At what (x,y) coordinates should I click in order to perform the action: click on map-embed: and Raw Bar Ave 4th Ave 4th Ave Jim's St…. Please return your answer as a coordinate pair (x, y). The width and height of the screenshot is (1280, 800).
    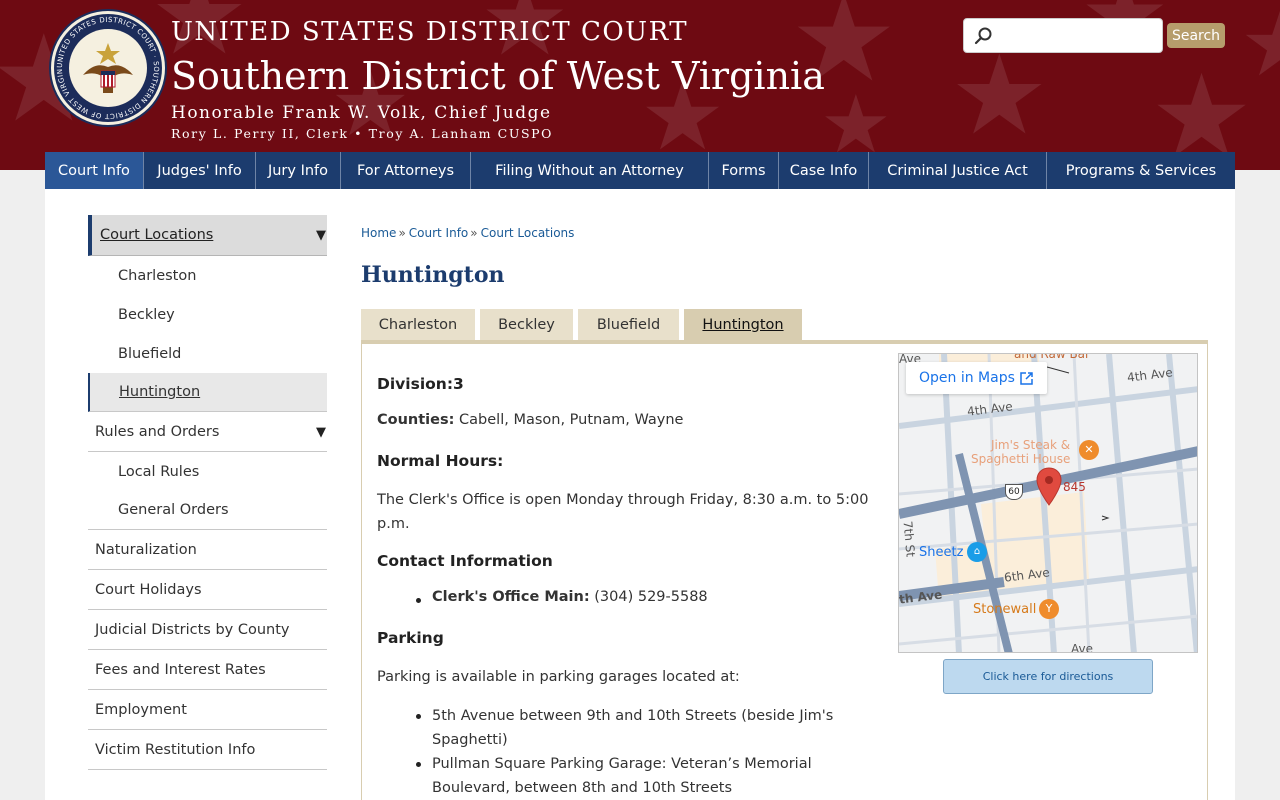
    Looking at the image, I should click on (1048, 503).